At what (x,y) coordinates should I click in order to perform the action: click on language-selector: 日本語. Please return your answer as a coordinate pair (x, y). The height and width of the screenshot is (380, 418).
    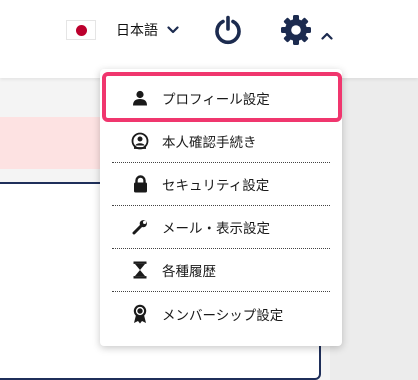
    Looking at the image, I should click on (122, 30).